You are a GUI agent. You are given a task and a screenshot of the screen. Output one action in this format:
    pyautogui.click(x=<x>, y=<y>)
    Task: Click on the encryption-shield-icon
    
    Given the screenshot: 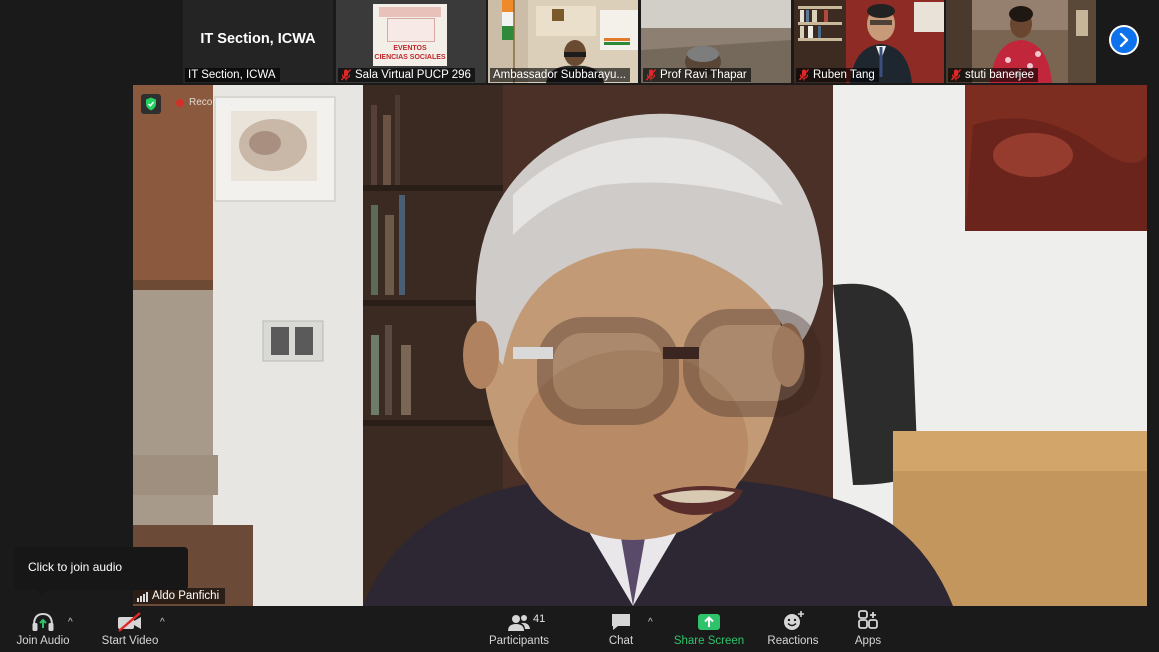 What is the action you would take?
    pyautogui.click(x=151, y=104)
    